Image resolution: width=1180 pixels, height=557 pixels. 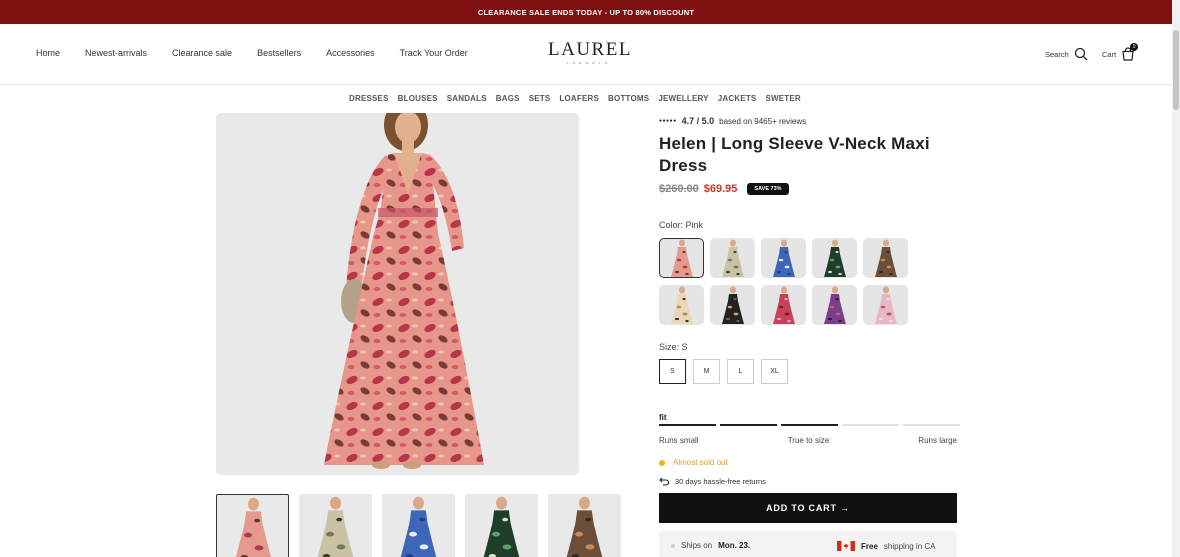 What do you see at coordinates (418, 98) in the screenshot?
I see `category-blouses: BLOUSES` at bounding box center [418, 98].